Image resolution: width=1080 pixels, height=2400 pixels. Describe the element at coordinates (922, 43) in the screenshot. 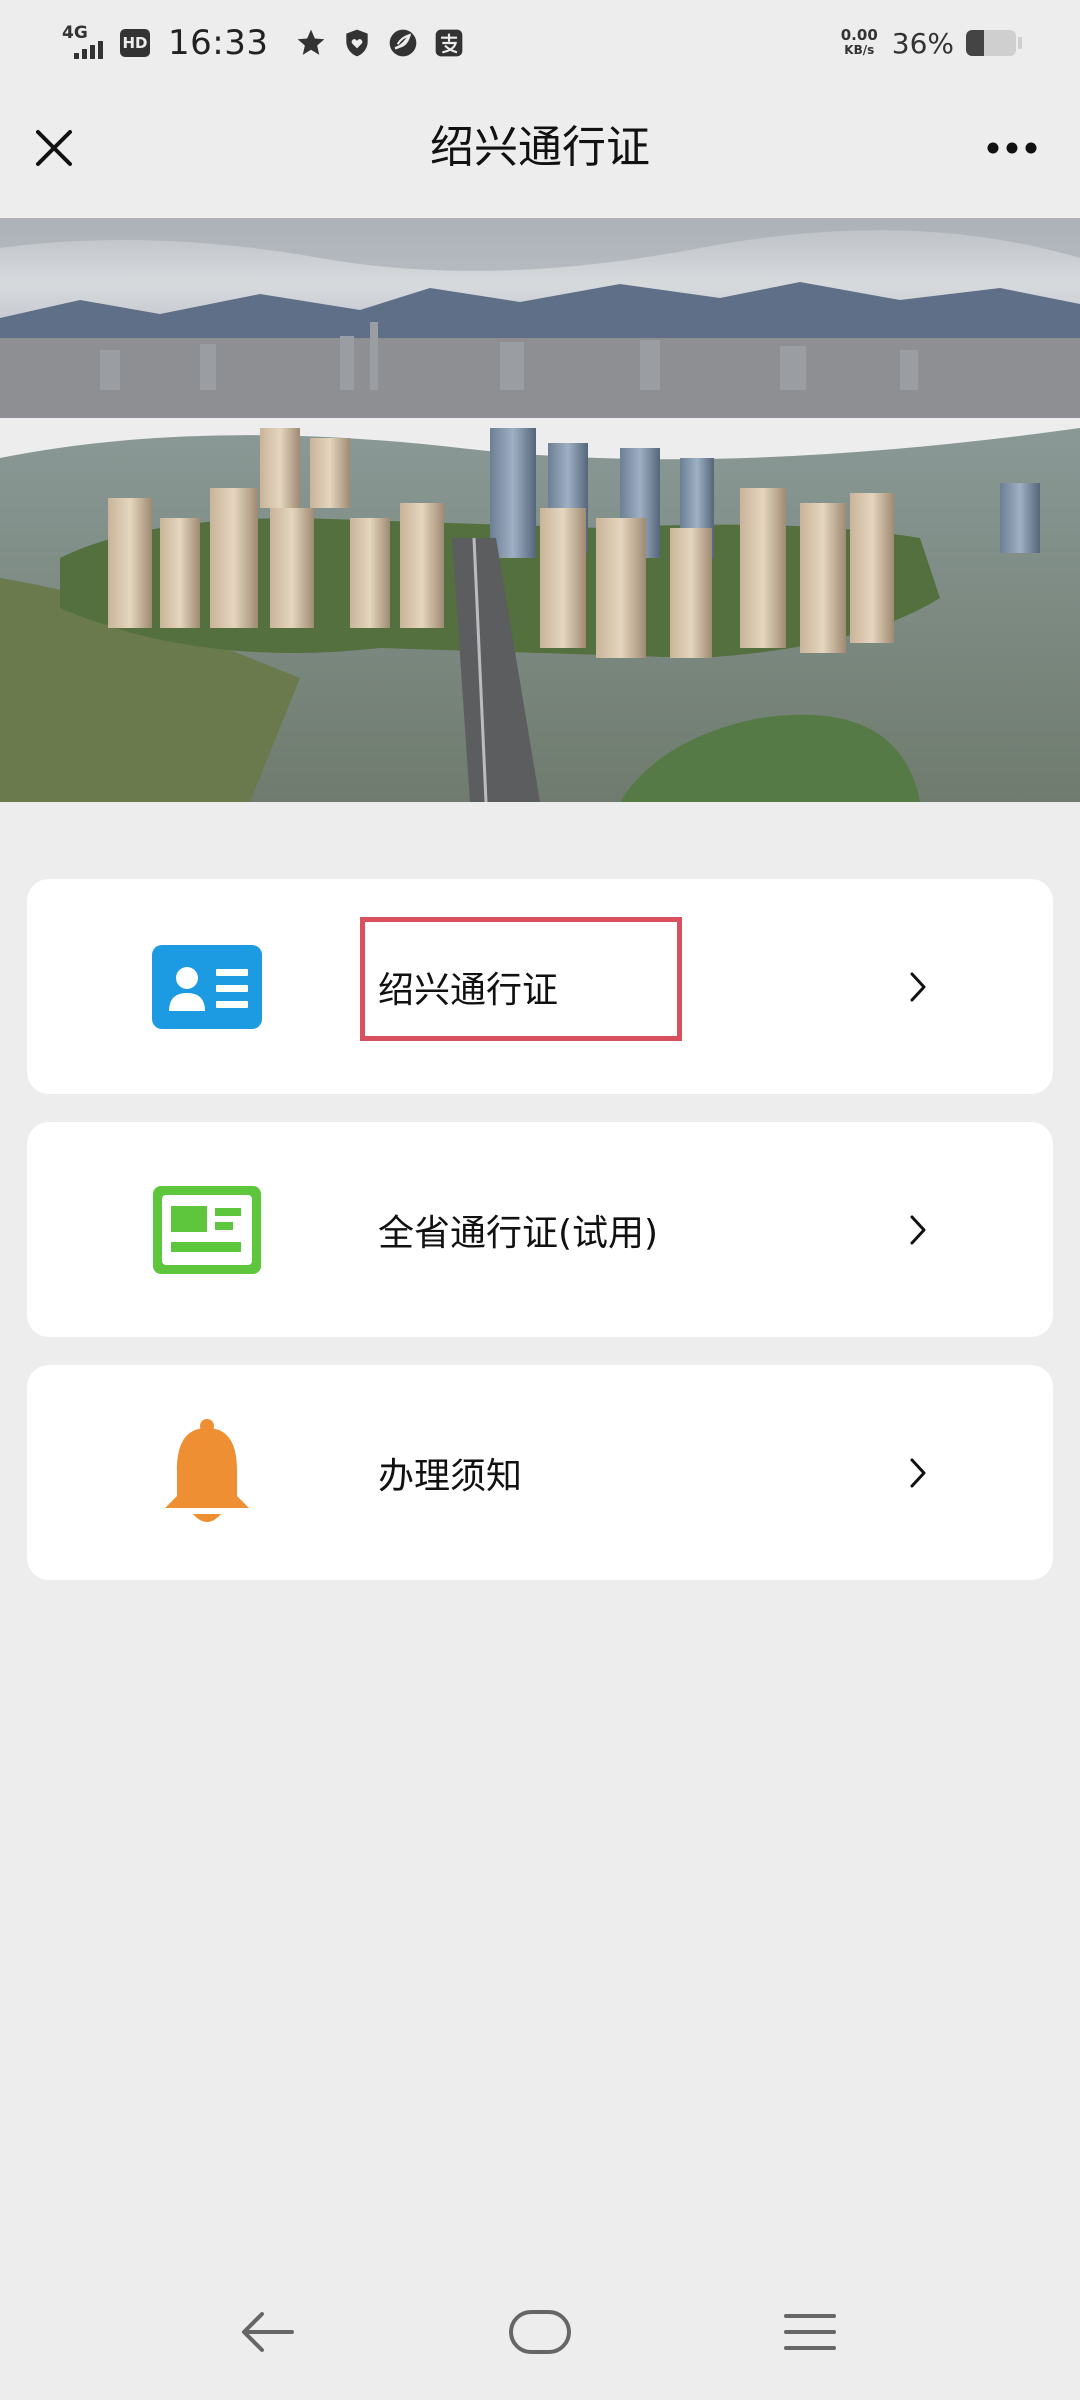

I see `battery-percent: 36%` at that location.